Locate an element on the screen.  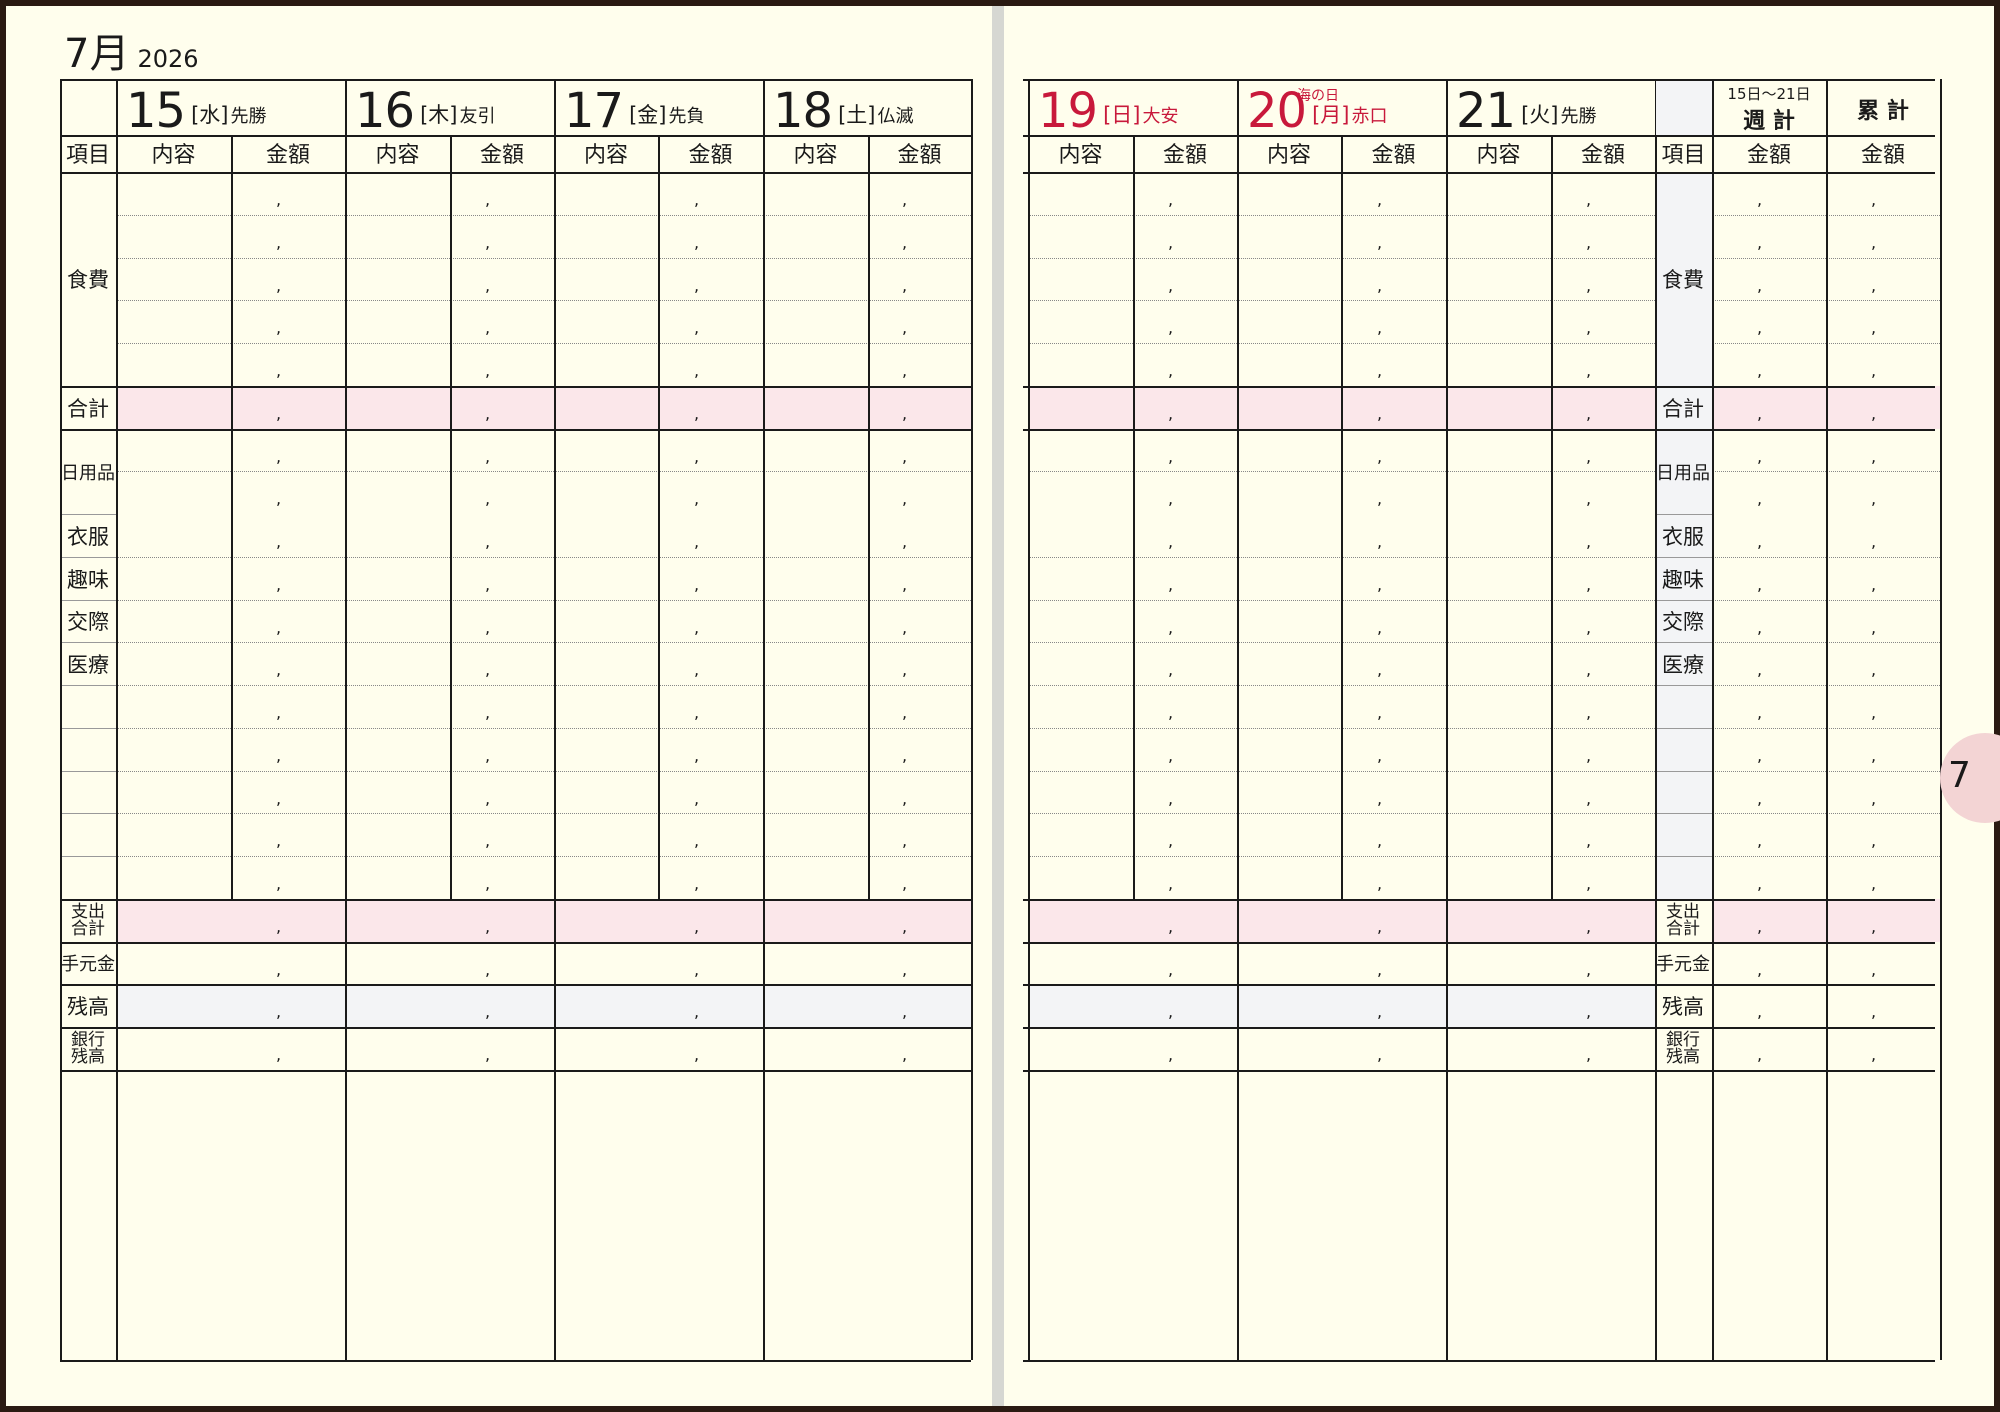
day-number: 16 is located at coordinates (385, 111).